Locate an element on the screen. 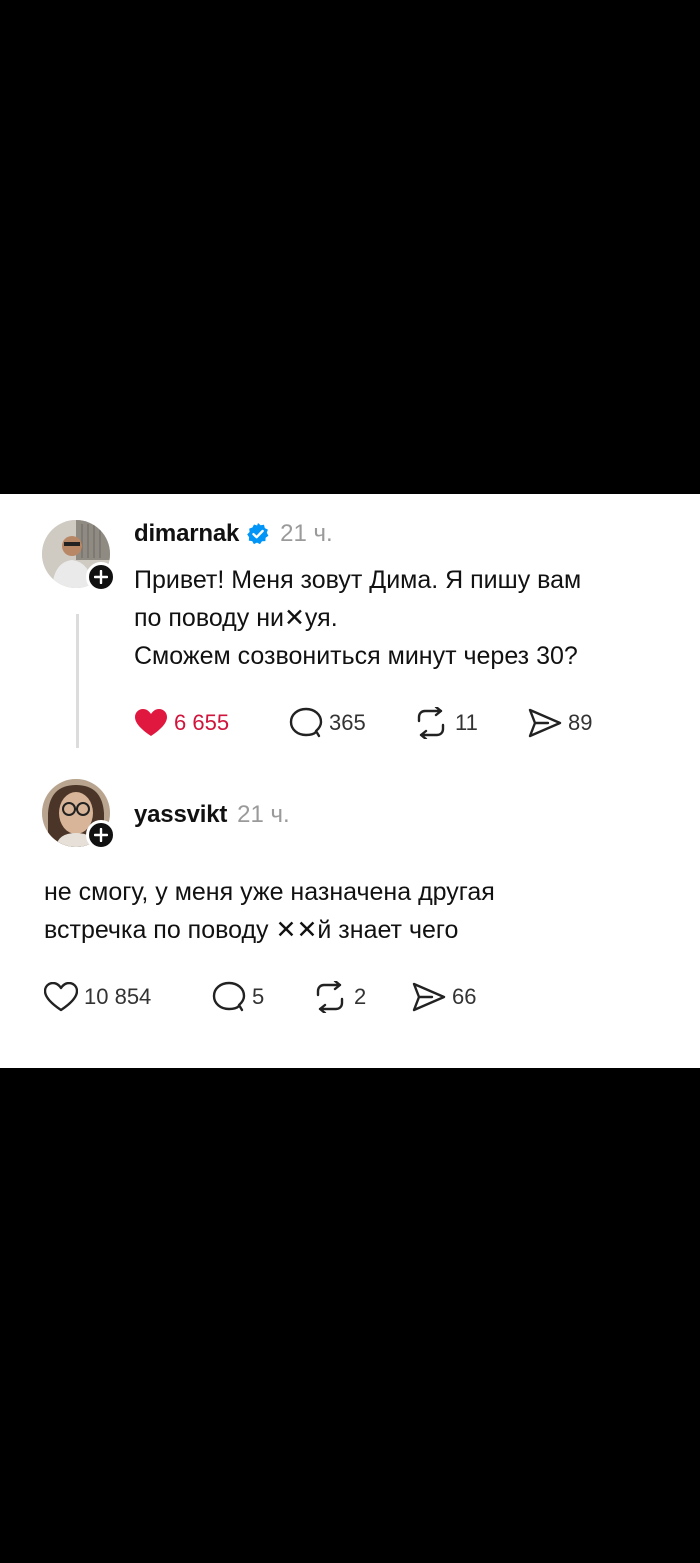 This screenshot has height=1563, width=700. like-button: 10 854 is located at coordinates (128, 997).